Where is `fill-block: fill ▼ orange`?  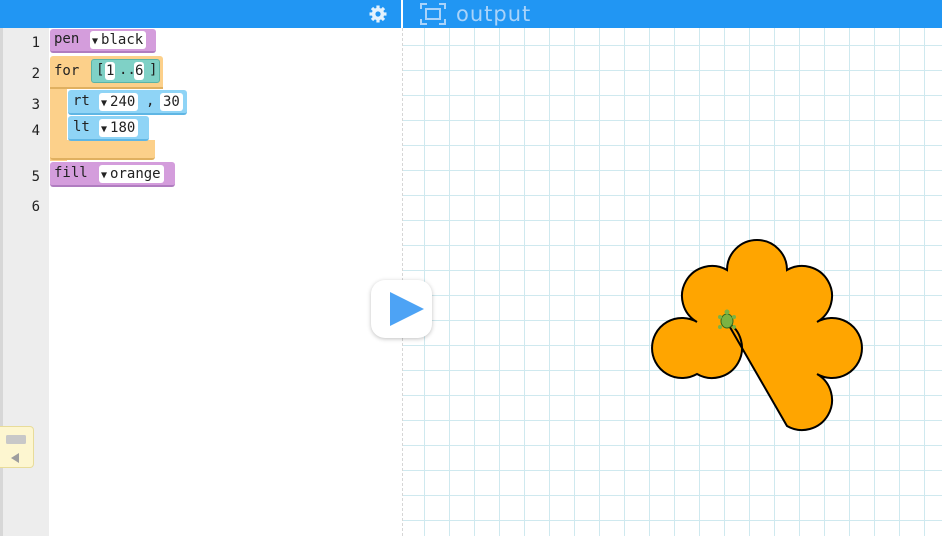
fill-block: fill ▼ orange is located at coordinates (112, 174).